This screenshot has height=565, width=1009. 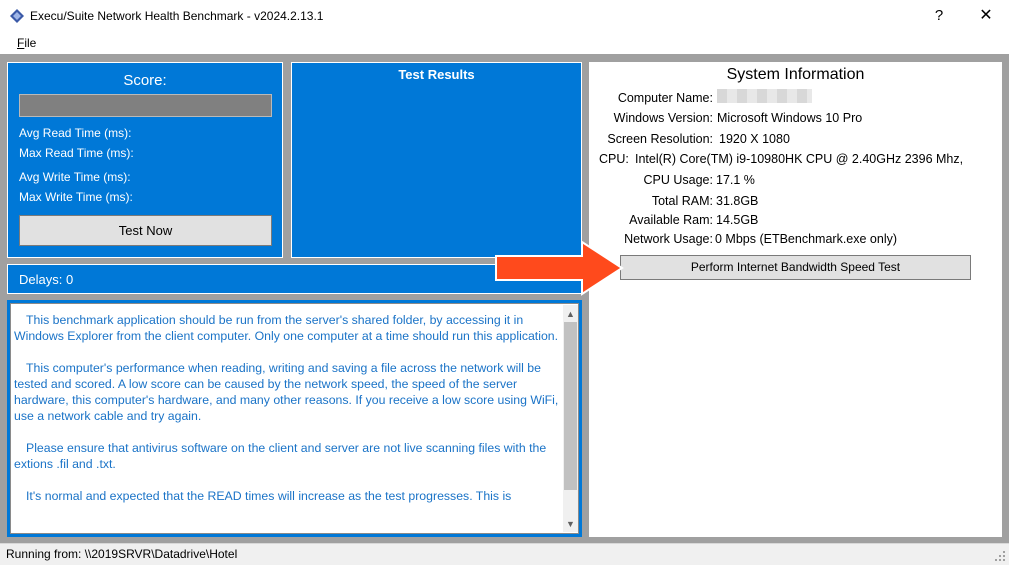 What do you see at coordinates (671, 220) in the screenshot?
I see `available-ram-label: Available Ram:` at bounding box center [671, 220].